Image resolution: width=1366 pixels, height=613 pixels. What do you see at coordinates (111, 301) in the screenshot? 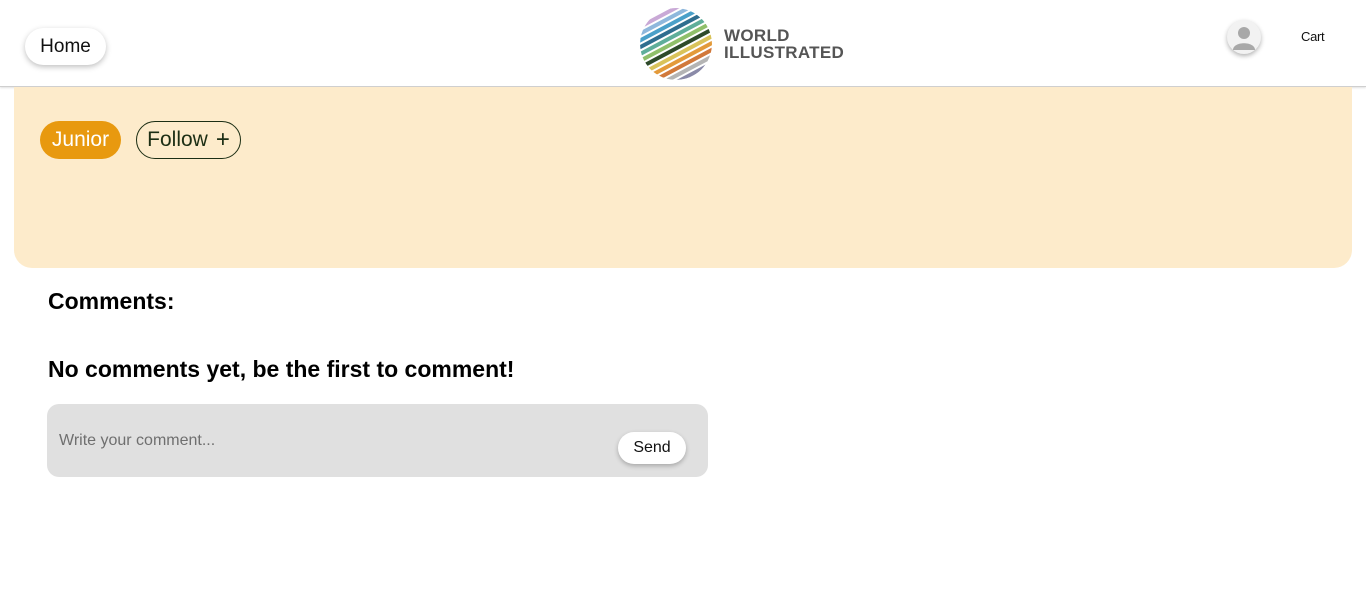
I see `comments-heading: Comments:` at bounding box center [111, 301].